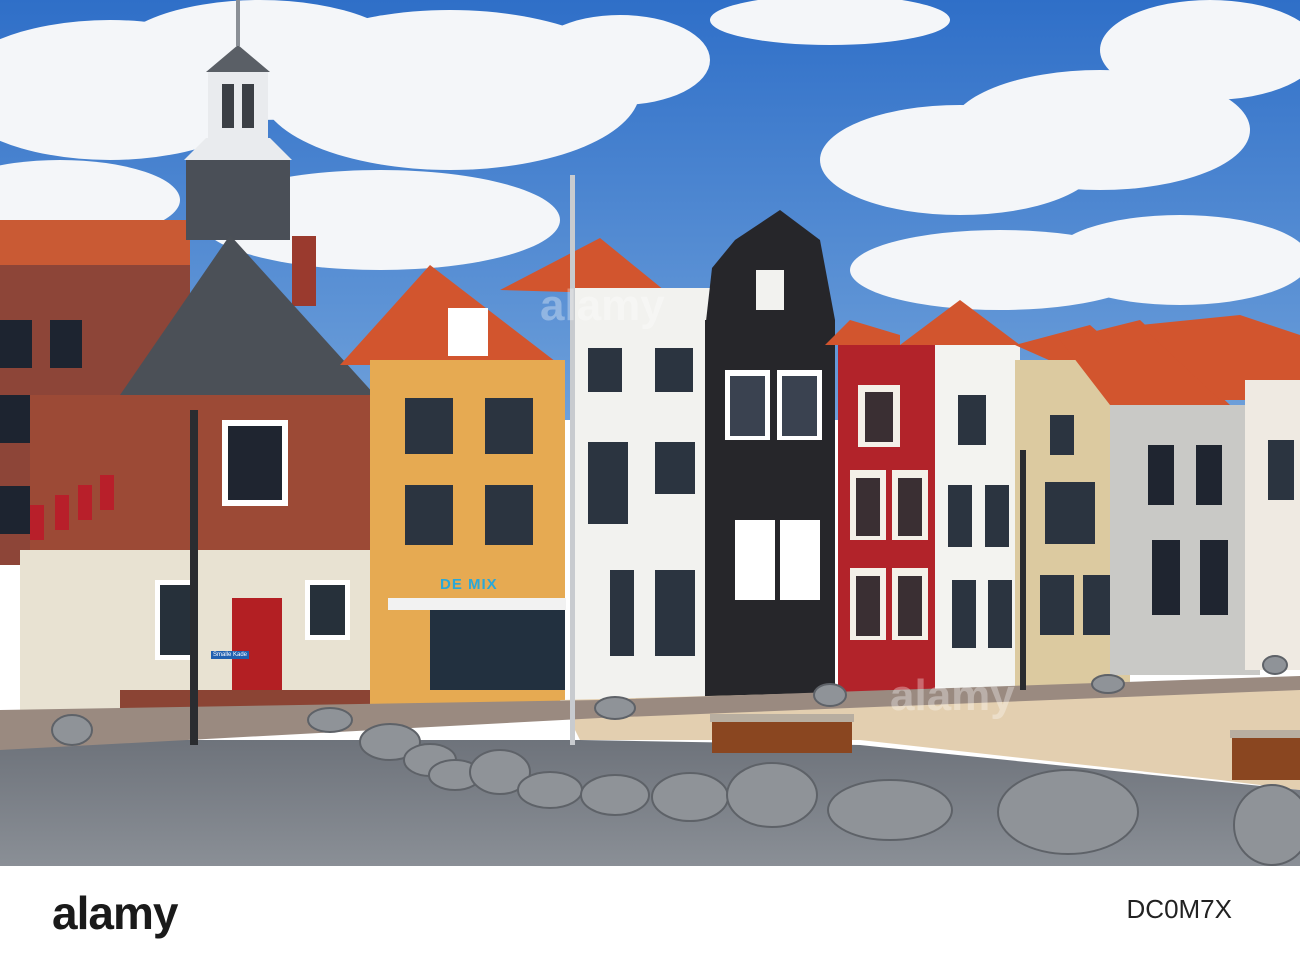  I want to click on cafe-sign: DE MIX, so click(469, 584).